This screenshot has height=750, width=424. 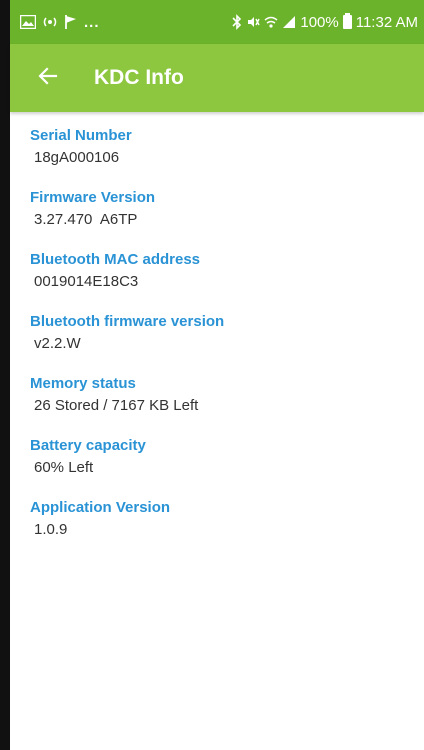 I want to click on signal-icon, so click(x=289, y=22).